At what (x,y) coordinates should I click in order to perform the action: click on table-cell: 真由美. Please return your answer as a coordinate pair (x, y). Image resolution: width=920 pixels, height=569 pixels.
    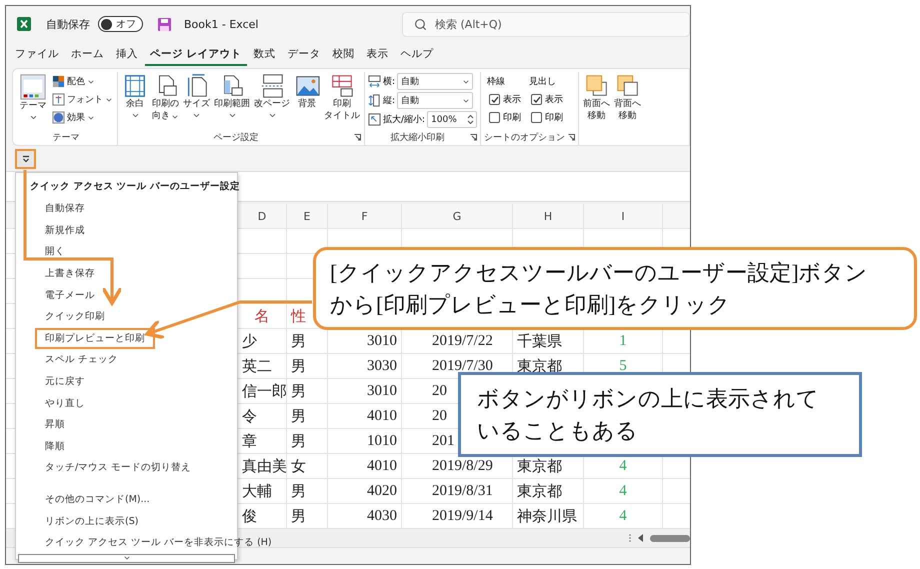
    Looking at the image, I should click on (262, 466).